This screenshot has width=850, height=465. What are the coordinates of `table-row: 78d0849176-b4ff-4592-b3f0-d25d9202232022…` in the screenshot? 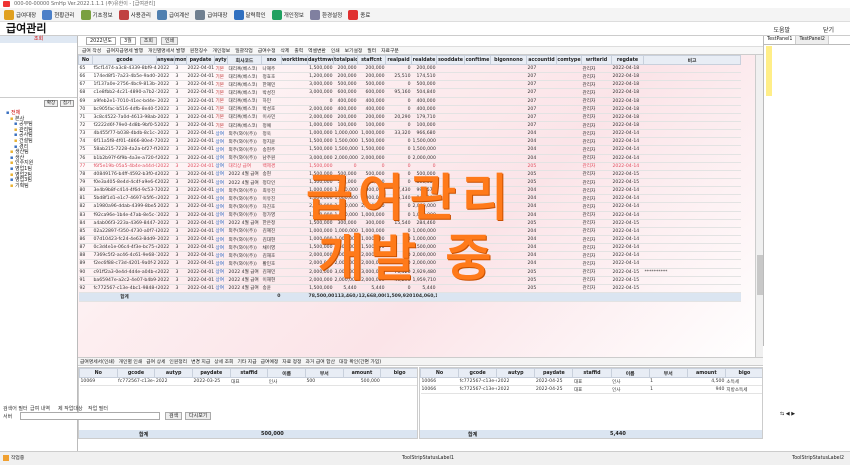 It's located at (409, 174).